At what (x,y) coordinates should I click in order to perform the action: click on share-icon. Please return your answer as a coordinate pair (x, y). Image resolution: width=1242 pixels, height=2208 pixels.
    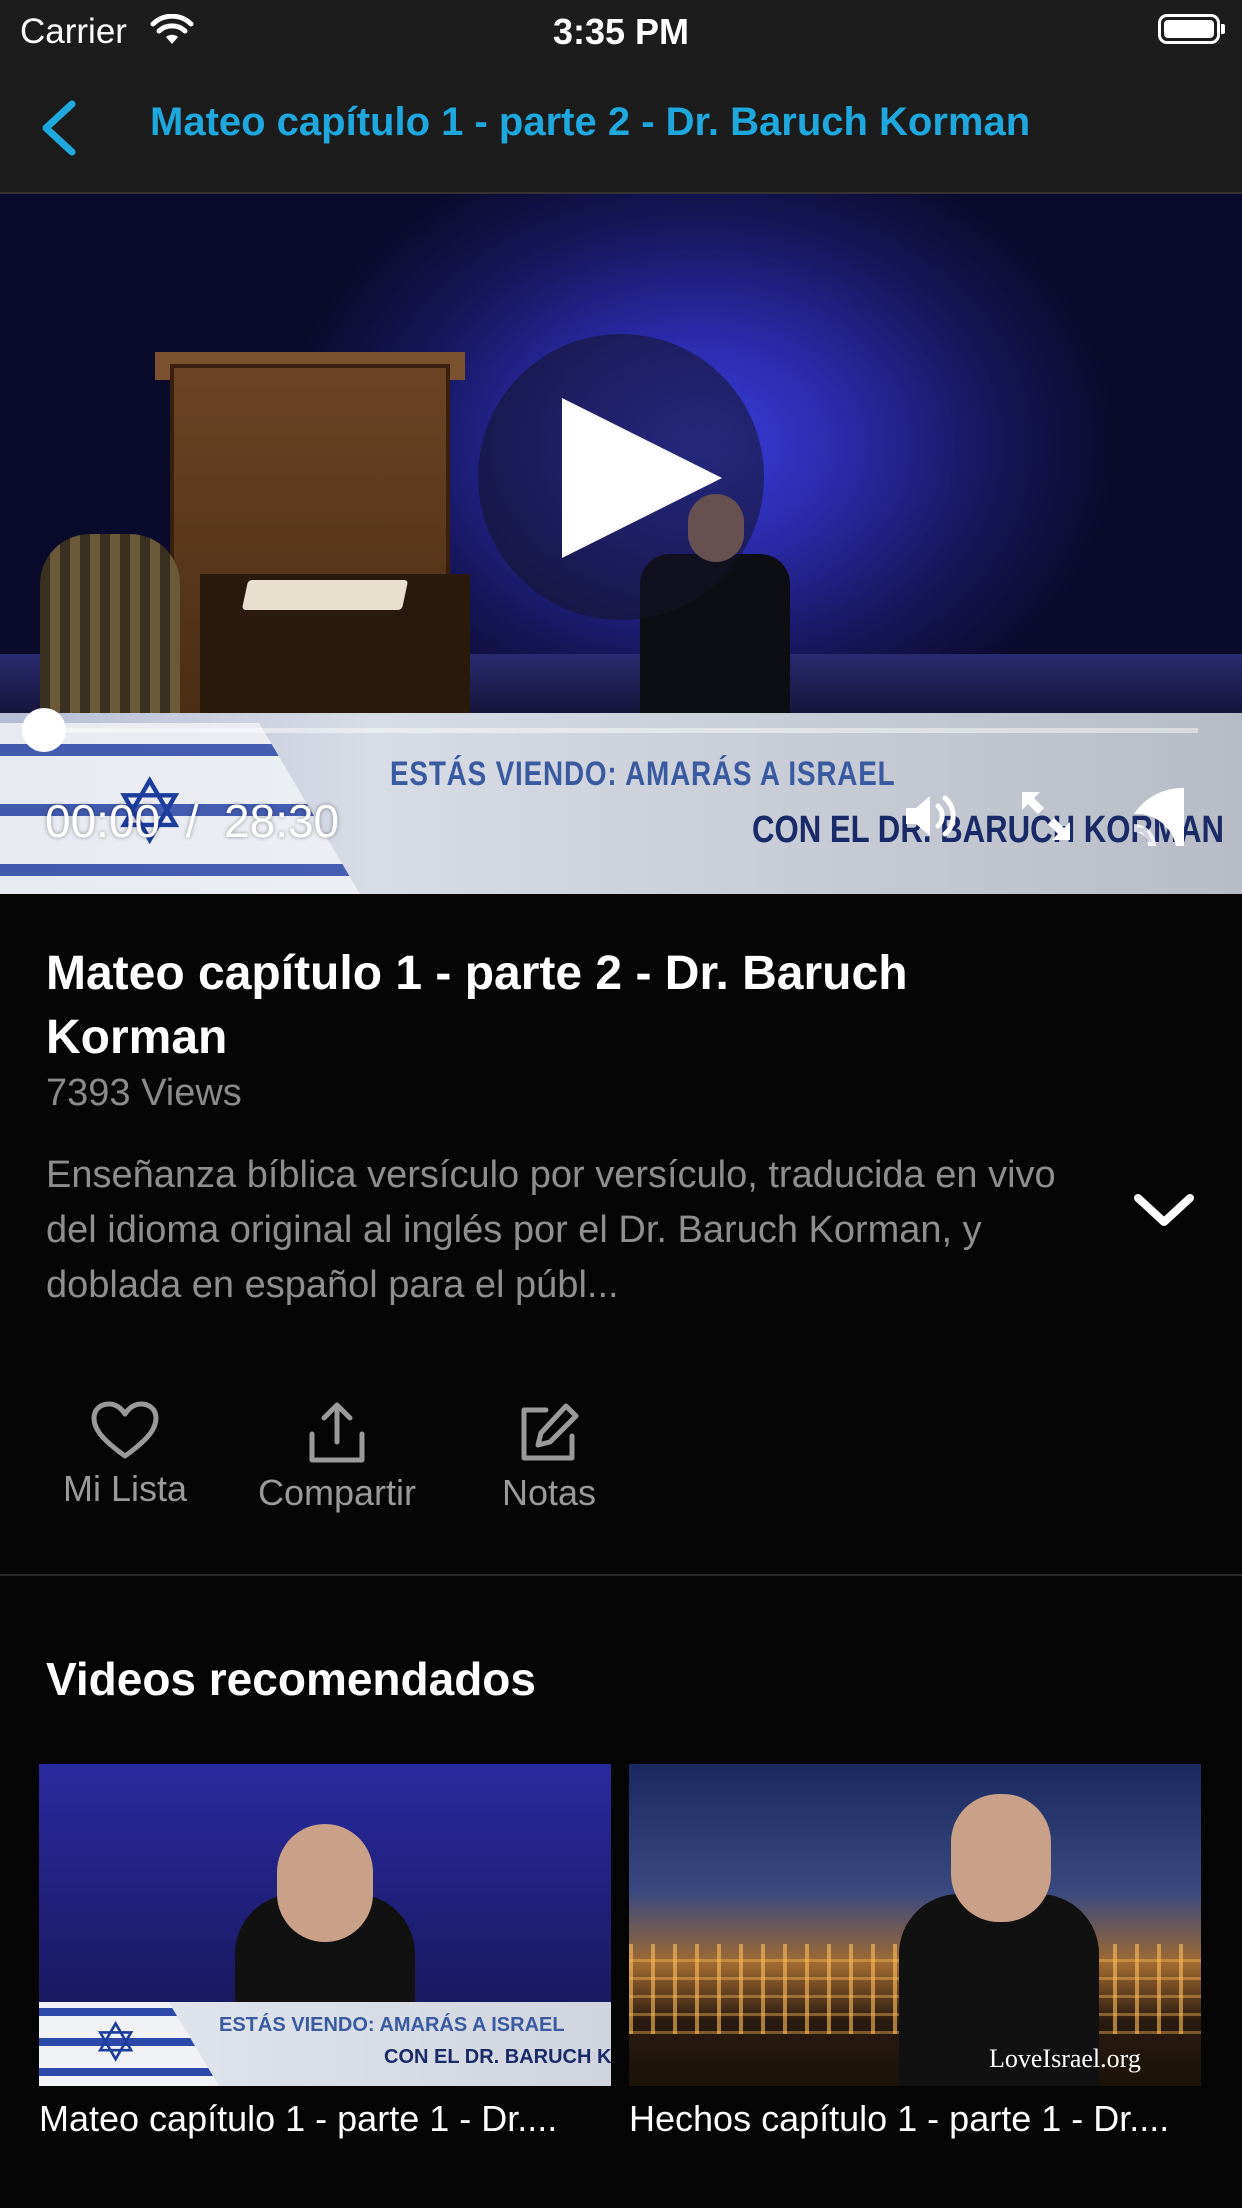
    Looking at the image, I should click on (337, 1432).